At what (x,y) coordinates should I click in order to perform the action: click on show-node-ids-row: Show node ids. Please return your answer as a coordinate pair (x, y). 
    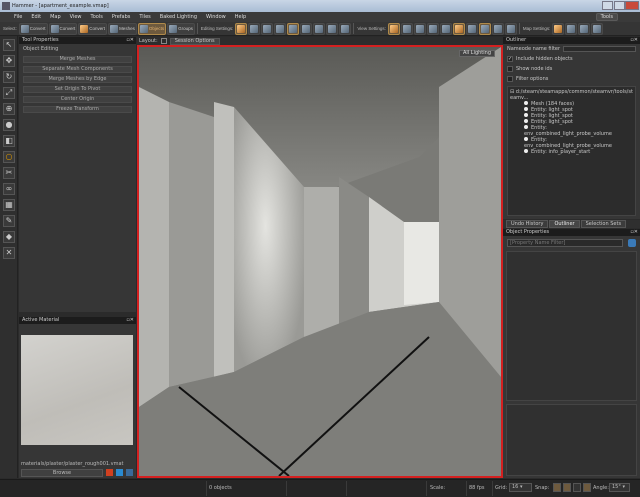
    Looking at the image, I should click on (571, 69).